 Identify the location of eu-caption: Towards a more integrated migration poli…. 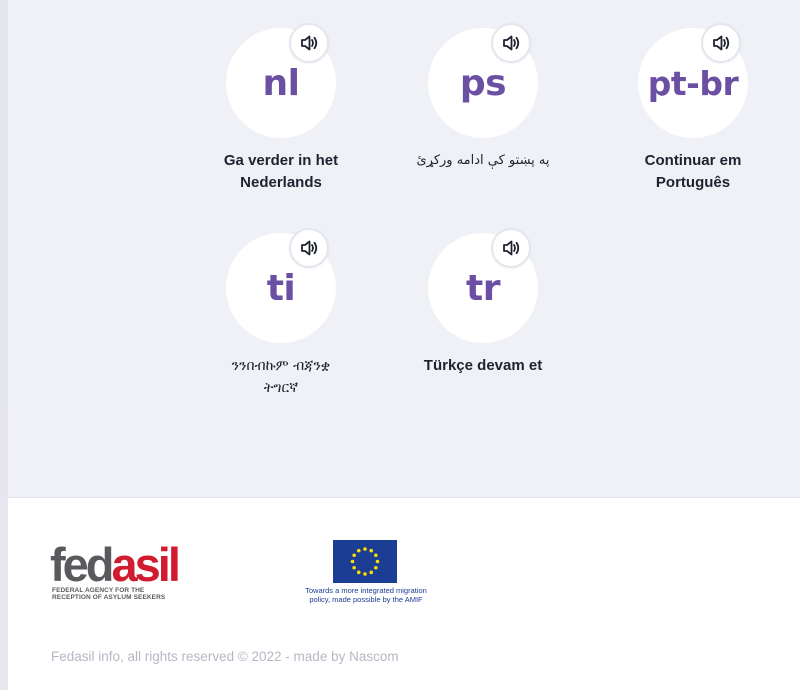
(366, 595).